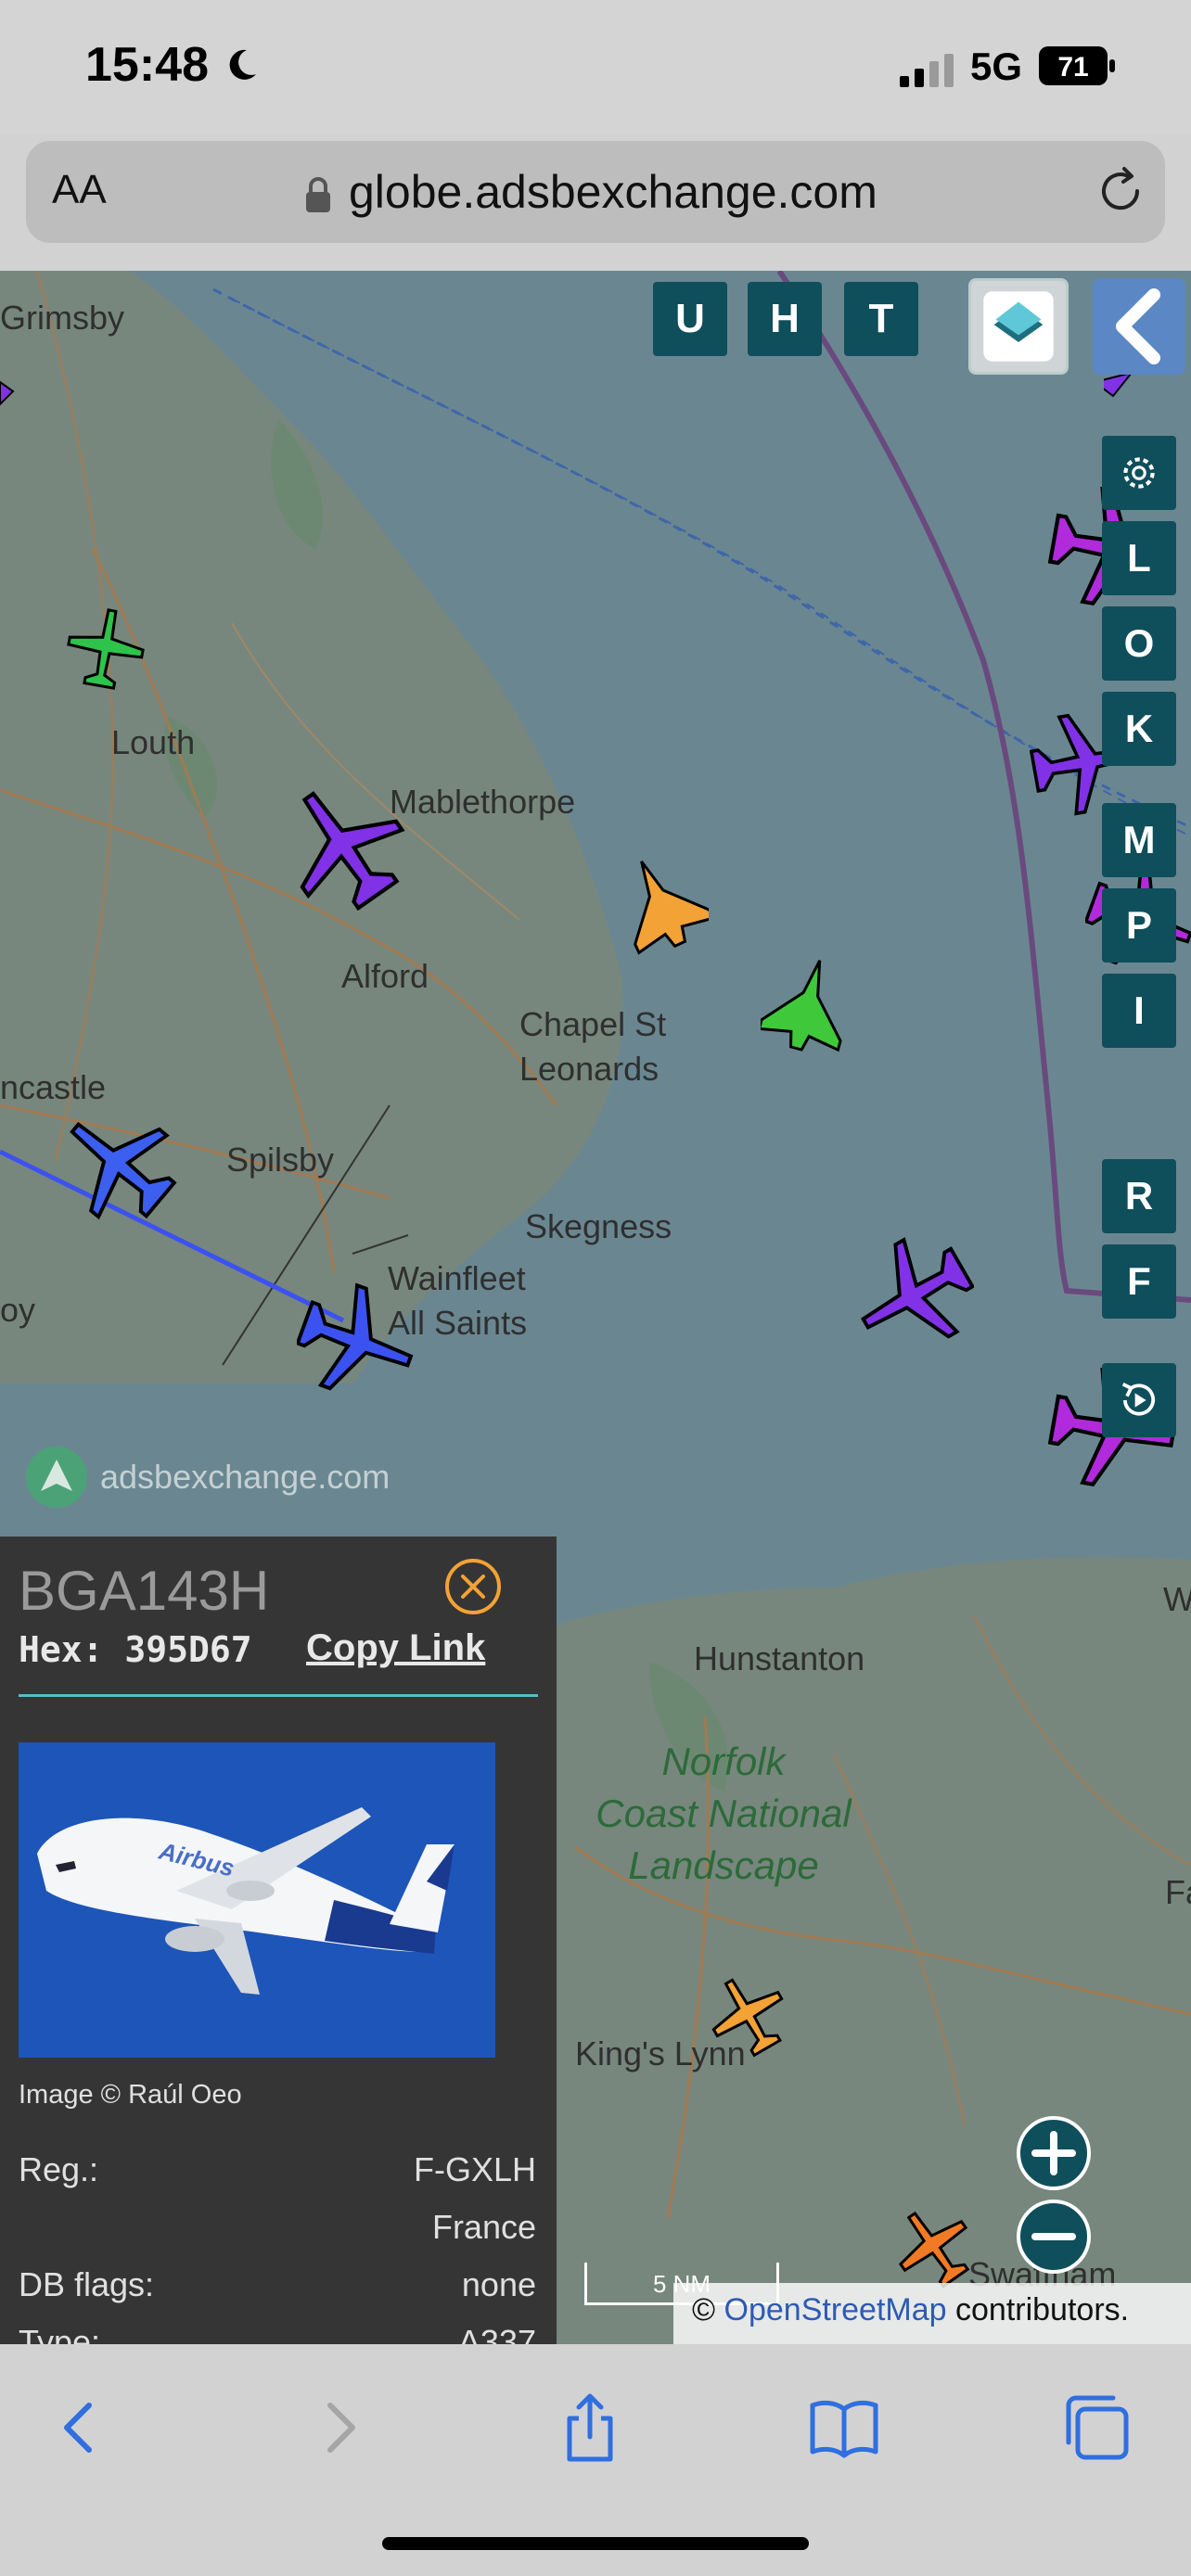 This screenshot has width=1191, height=2576. Describe the element at coordinates (807, 1008) in the screenshot. I see `aircraft-icon-green-jet` at that location.